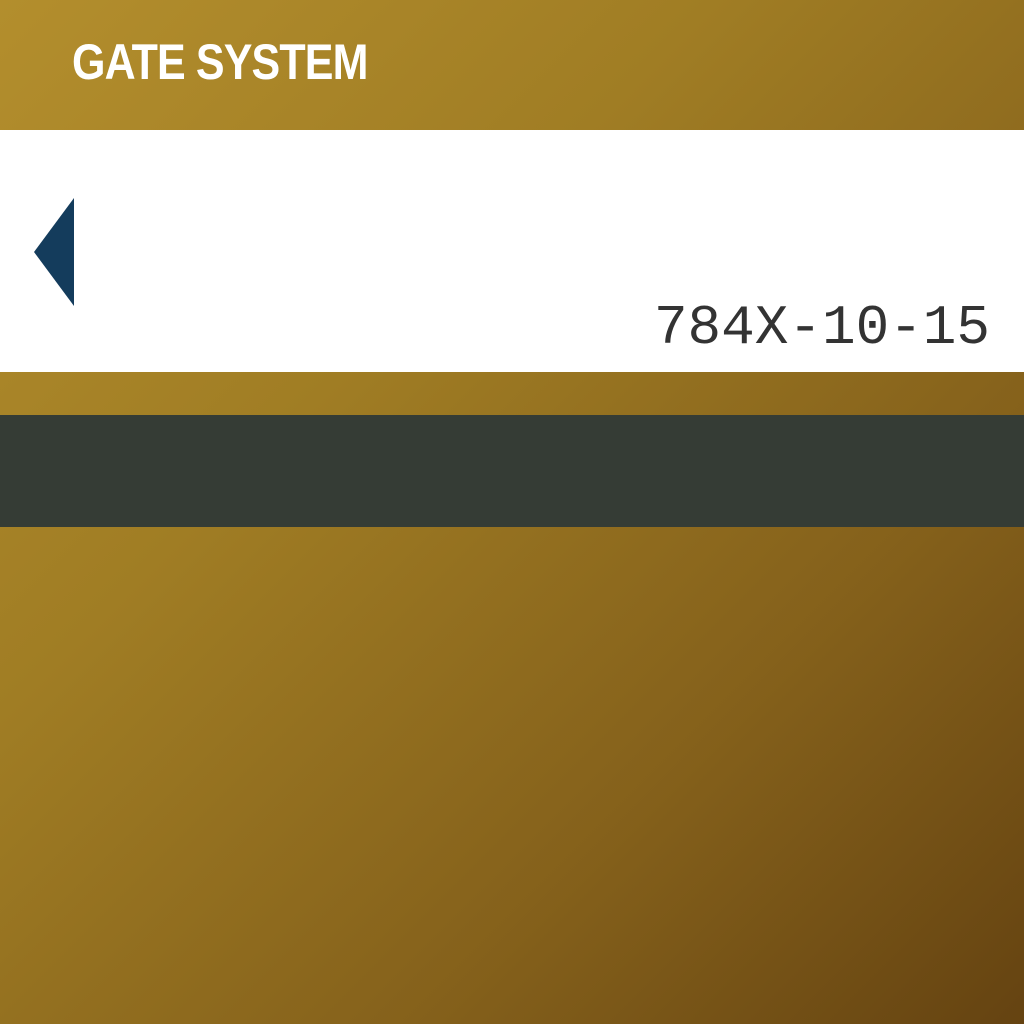 This screenshot has height=1024, width=1024. I want to click on app-title: GATE SYSTEM, so click(220, 62).